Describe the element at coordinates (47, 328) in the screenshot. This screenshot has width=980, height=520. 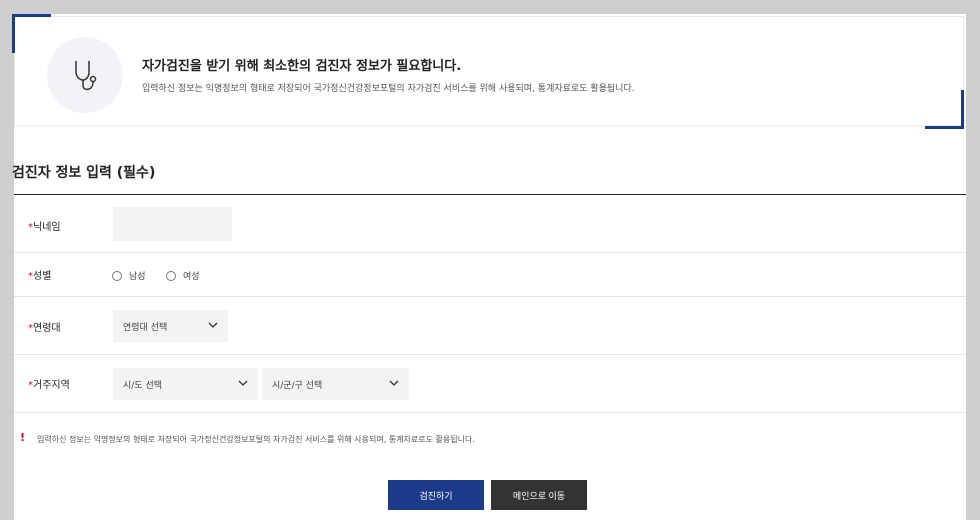
I see `age-label-text: 연령대` at that location.